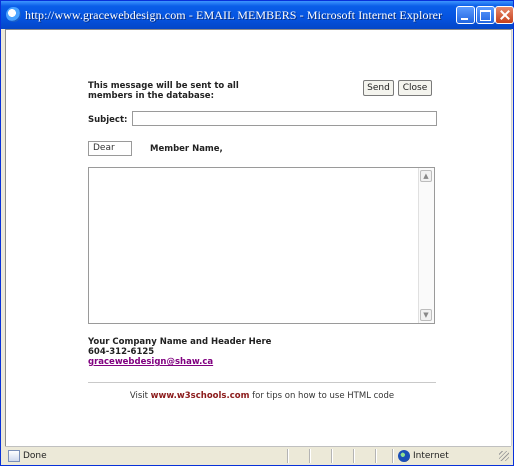 This screenshot has height=466, width=514. I want to click on zone-text: Internet, so click(431, 456).